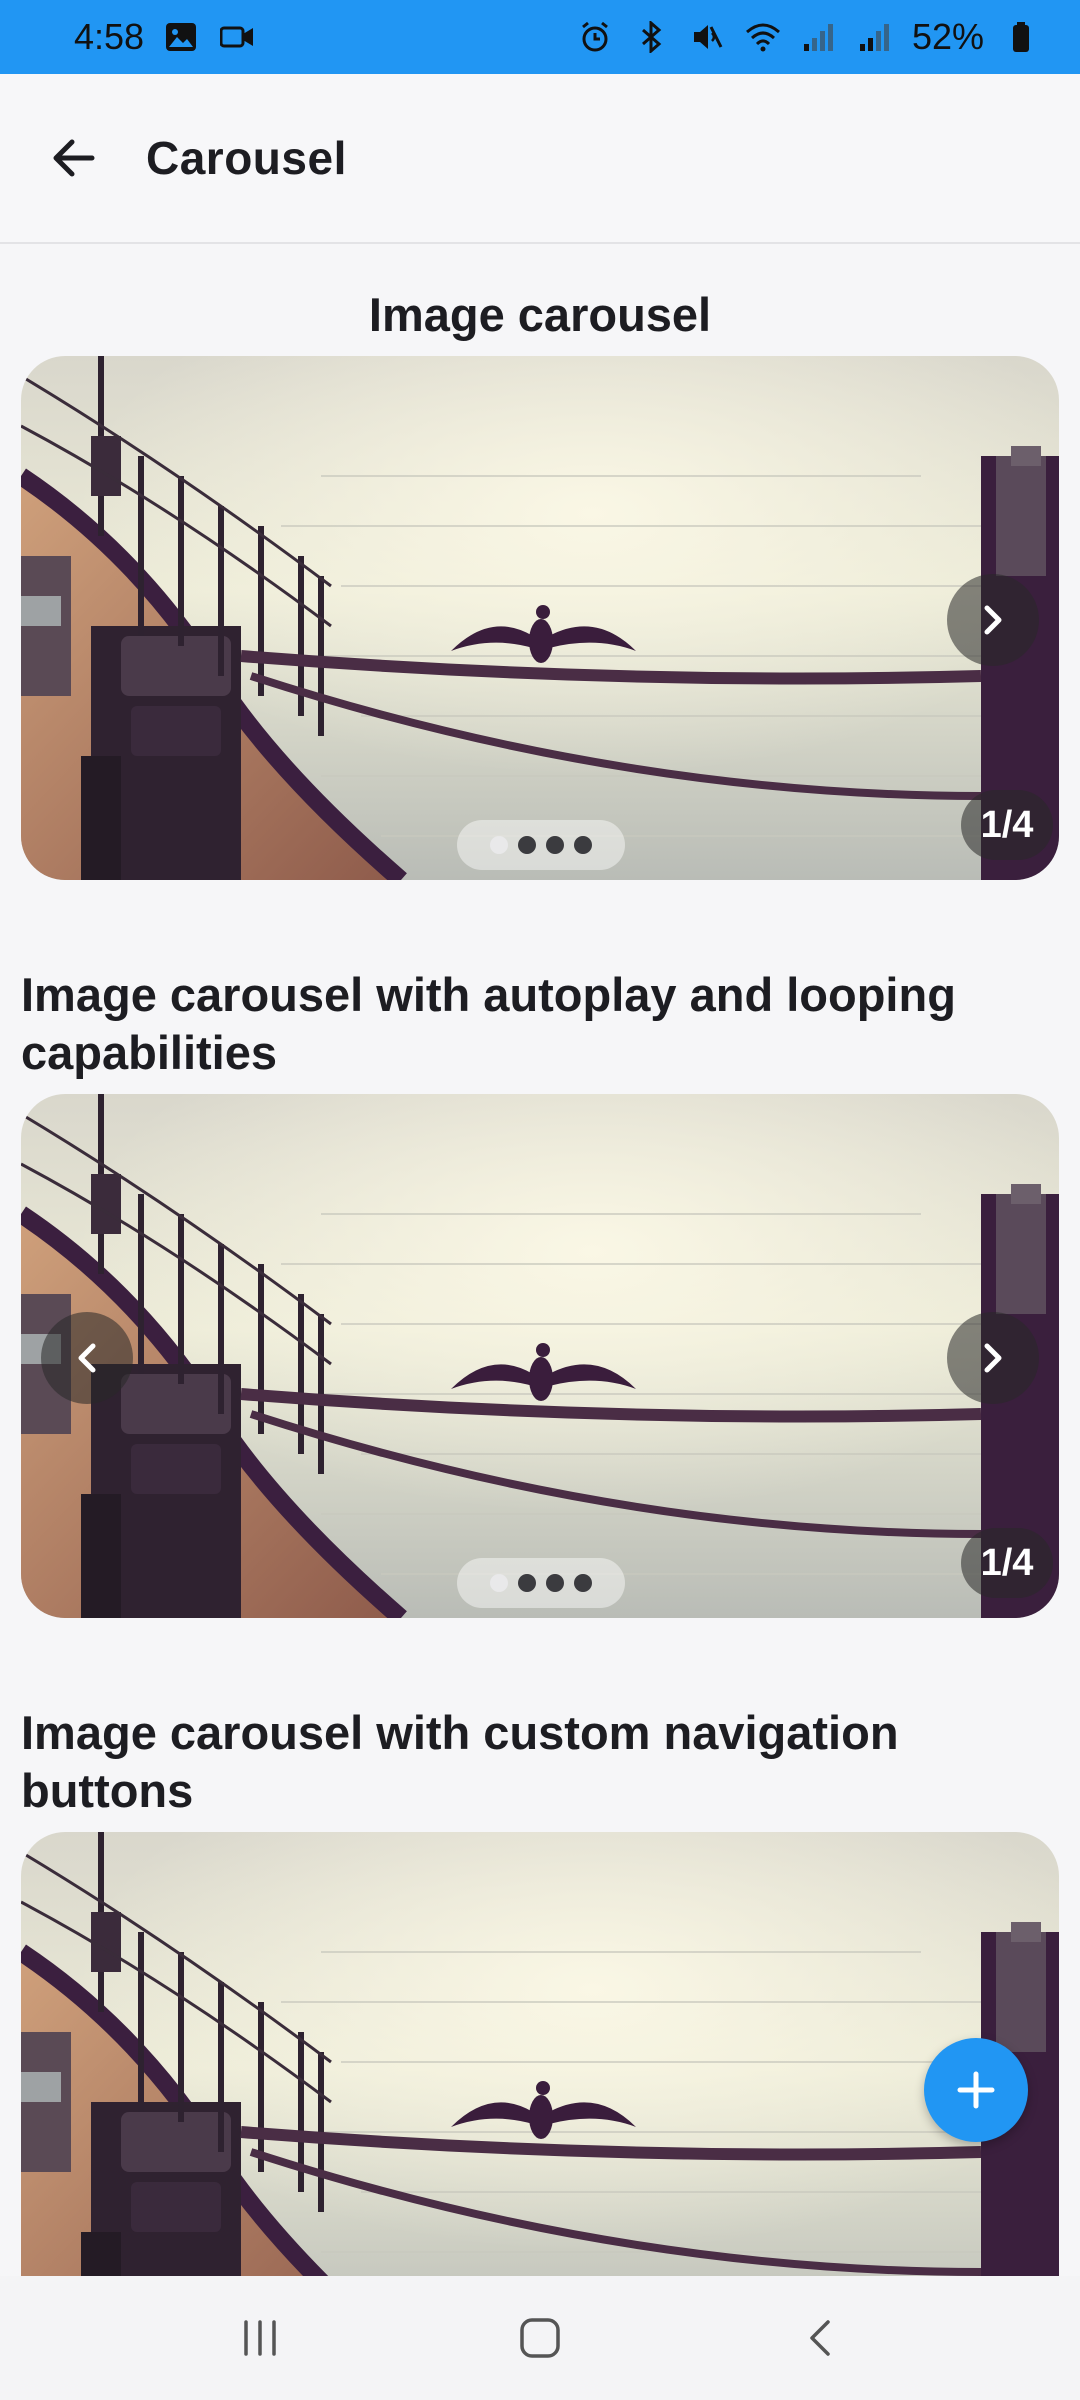 The height and width of the screenshot is (2400, 1080). Describe the element at coordinates (947, 36) in the screenshot. I see `battery-percent: 52%` at that location.